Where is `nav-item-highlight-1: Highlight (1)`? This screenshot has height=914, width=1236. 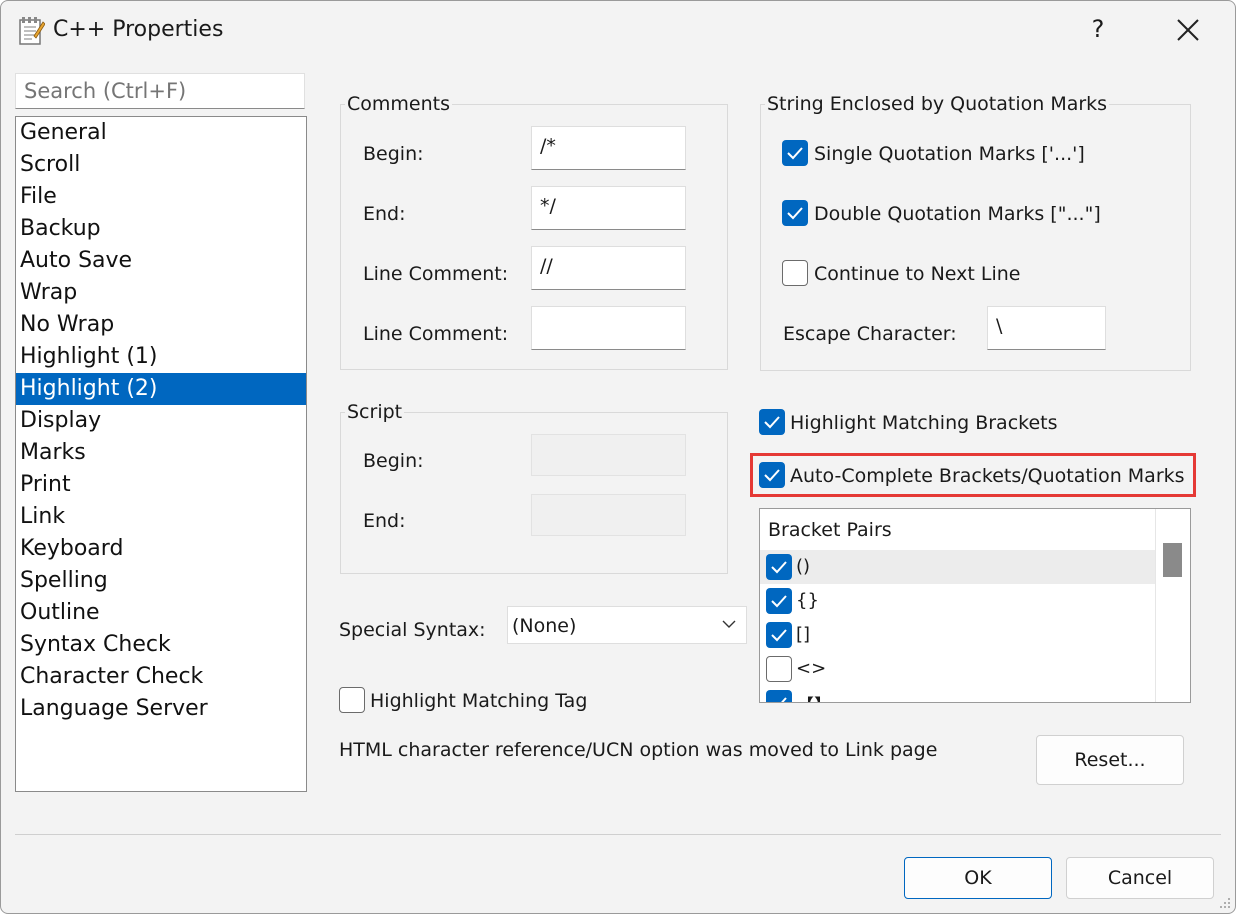
nav-item-highlight-1: Highlight (1) is located at coordinates (161, 357).